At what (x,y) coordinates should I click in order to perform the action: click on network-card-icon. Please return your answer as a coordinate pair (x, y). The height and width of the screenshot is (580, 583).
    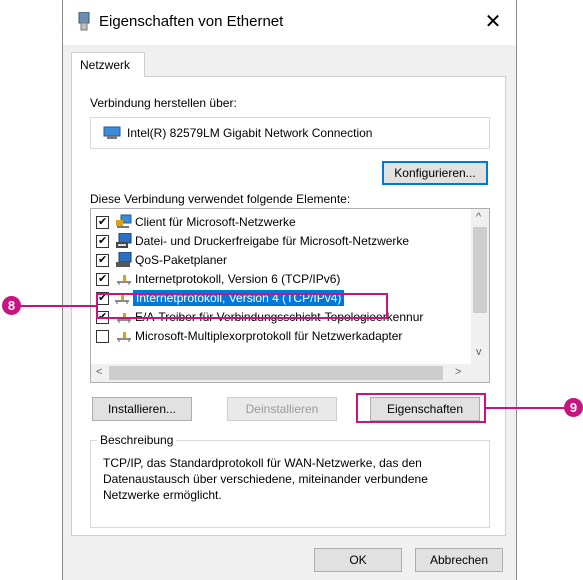
    Looking at the image, I should click on (112, 132).